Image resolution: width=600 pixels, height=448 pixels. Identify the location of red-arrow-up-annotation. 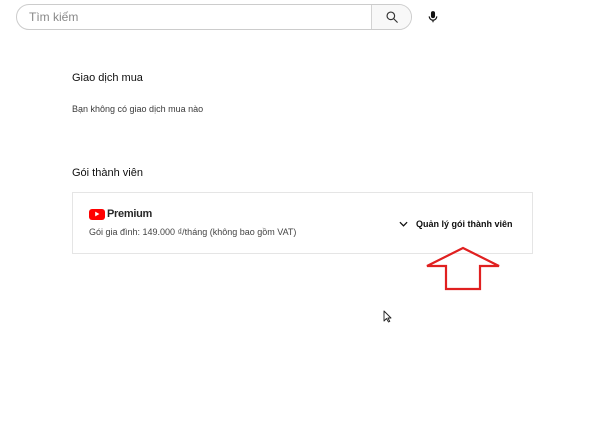
(463, 268).